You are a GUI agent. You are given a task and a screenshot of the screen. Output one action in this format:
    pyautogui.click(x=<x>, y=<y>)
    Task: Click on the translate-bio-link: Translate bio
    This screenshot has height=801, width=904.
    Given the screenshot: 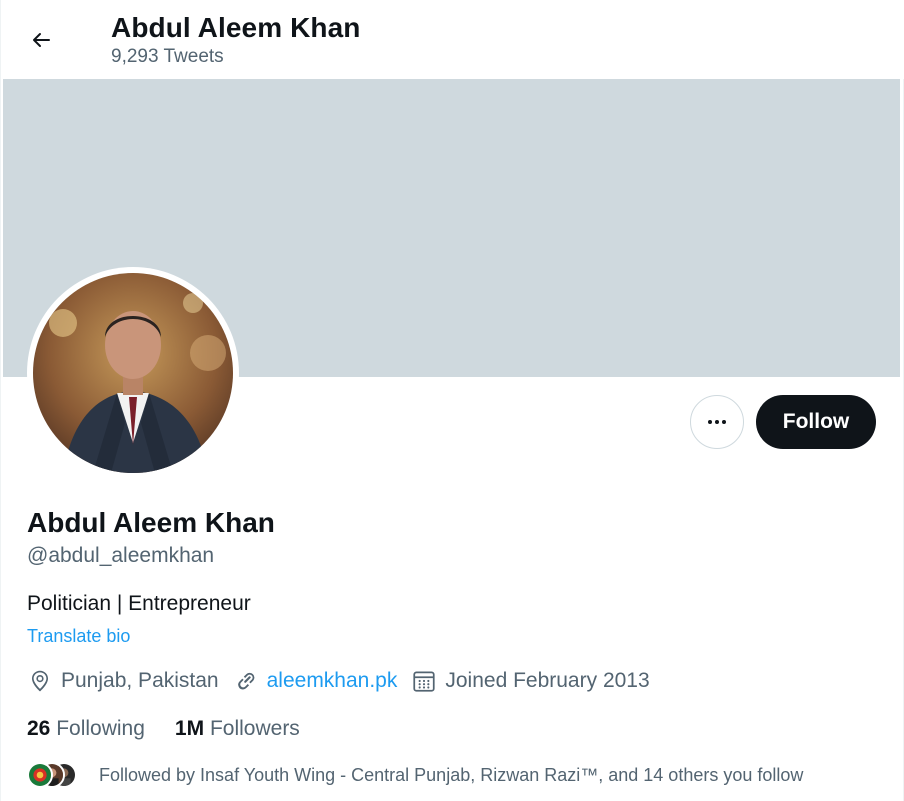 What is the action you would take?
    pyautogui.click(x=78, y=636)
    